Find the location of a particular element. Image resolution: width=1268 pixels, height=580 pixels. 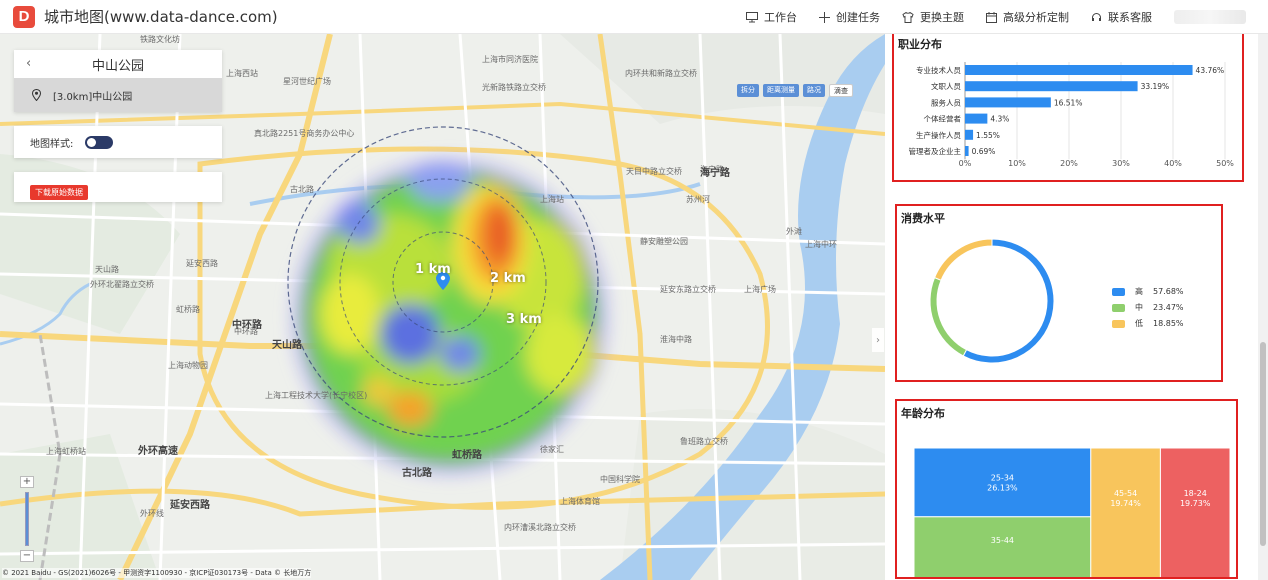

map-label: 上海体育馆 is located at coordinates (580, 501).